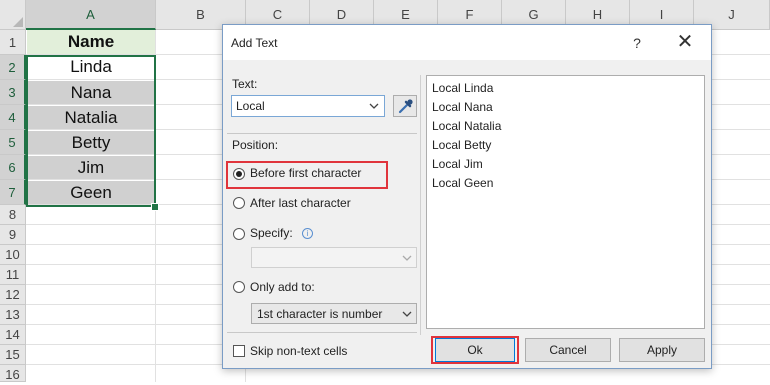 This screenshot has width=770, height=385. What do you see at coordinates (239, 351) in the screenshot?
I see `skip-non-text-checkbox` at bounding box center [239, 351].